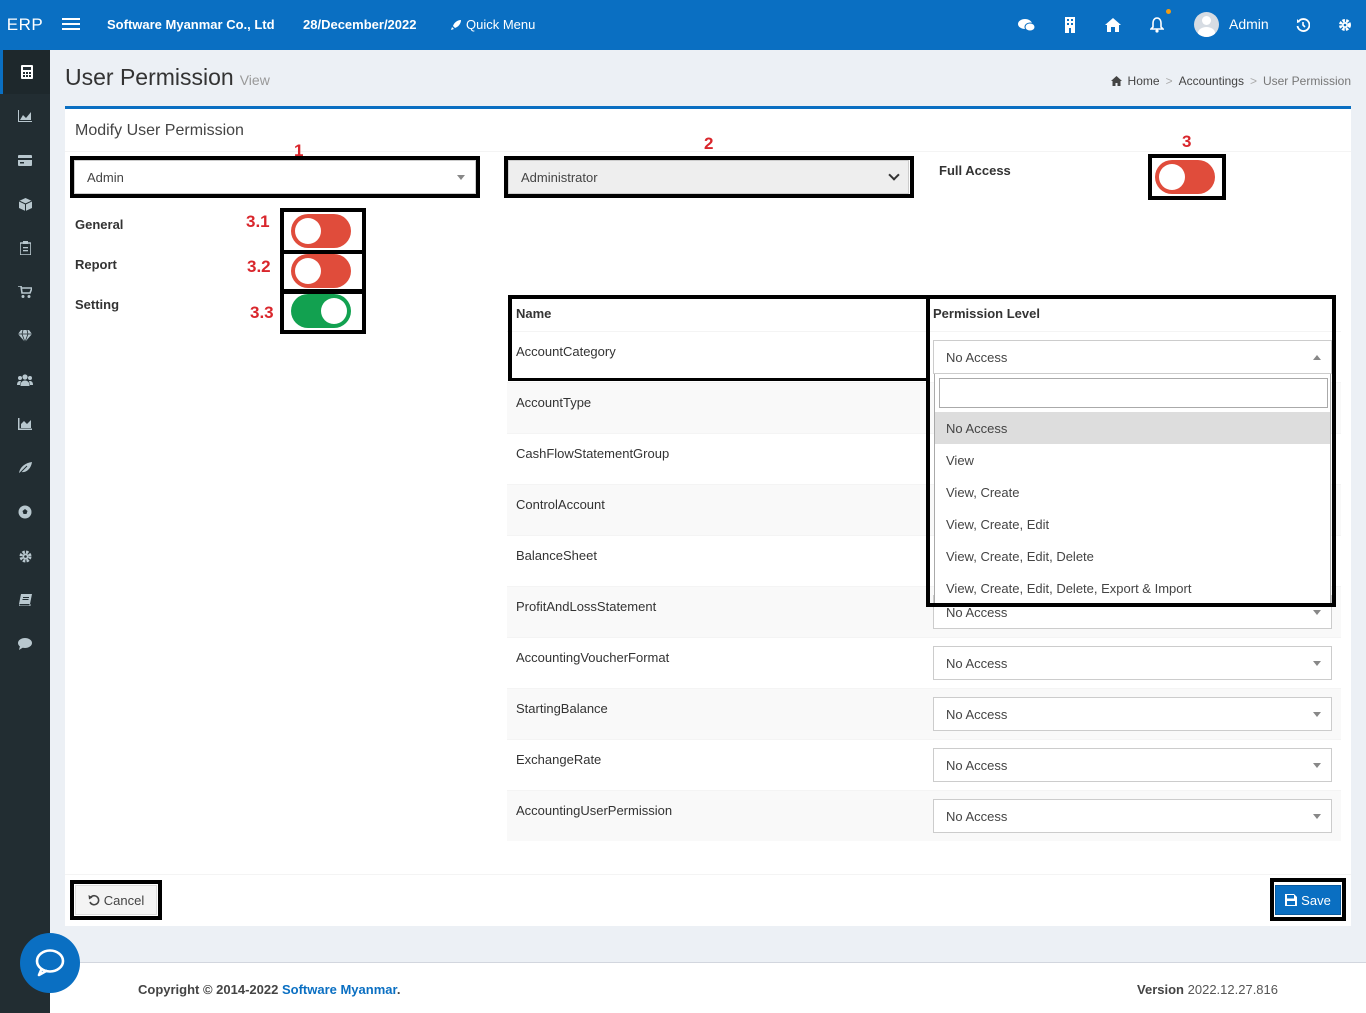  I want to click on row-name: ControlAccount, so click(560, 504).